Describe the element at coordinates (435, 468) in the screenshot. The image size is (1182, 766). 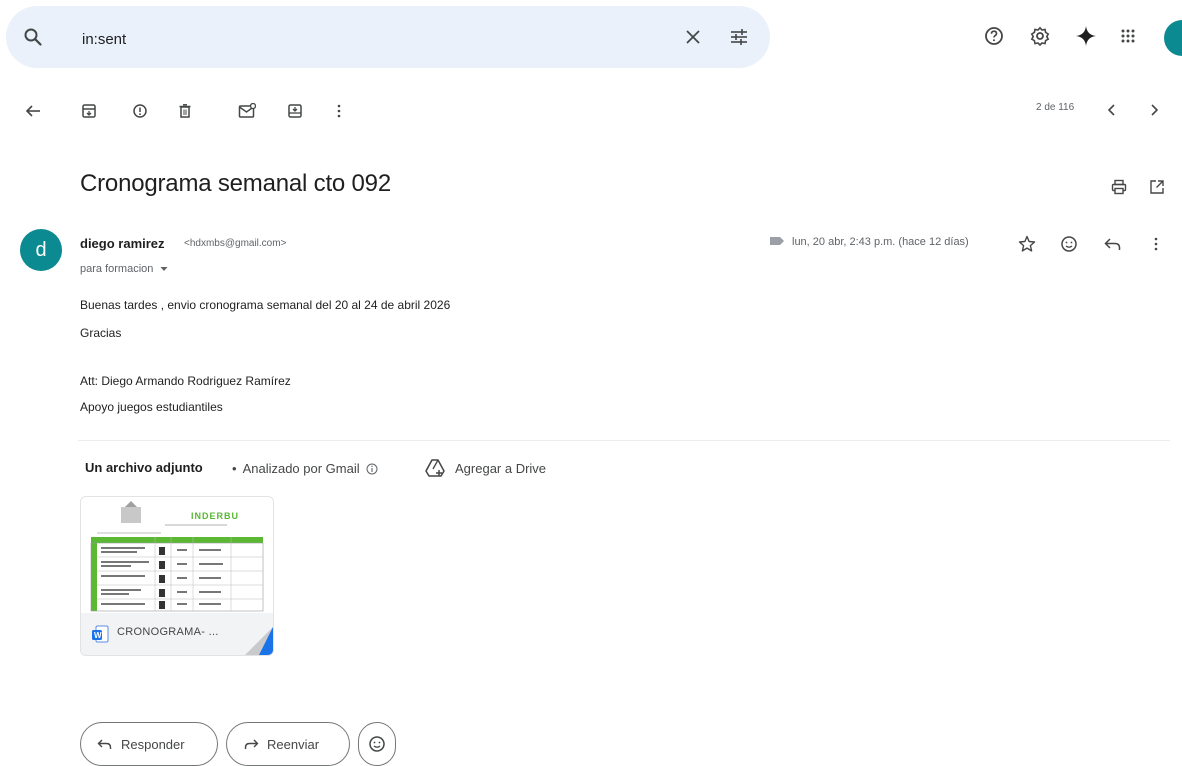
I see `add-to-drive-icon` at that location.